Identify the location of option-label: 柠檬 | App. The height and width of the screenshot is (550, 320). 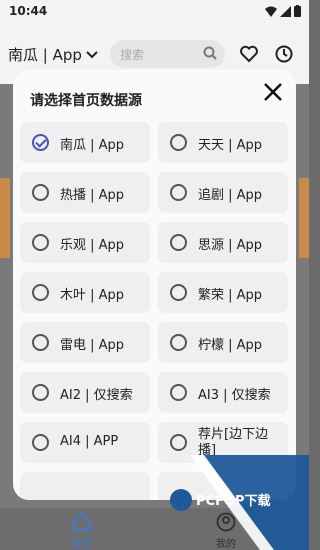
(230, 345).